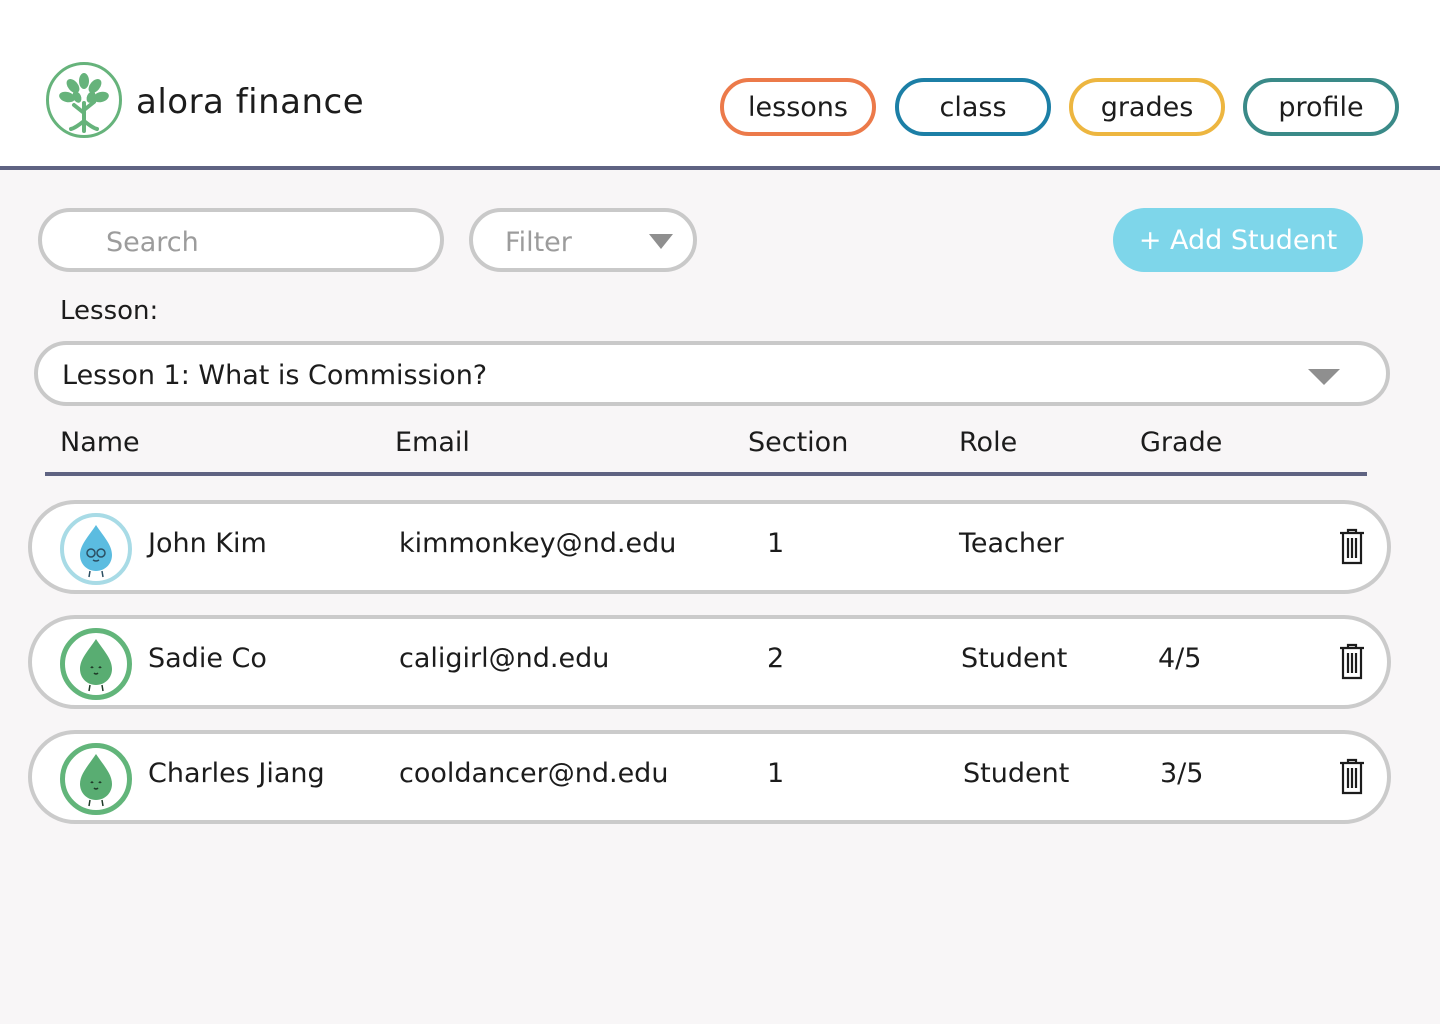 This screenshot has height=1024, width=1440. Describe the element at coordinates (504, 658) in the screenshot. I see `row-email: caligirl@nd.edu` at that location.